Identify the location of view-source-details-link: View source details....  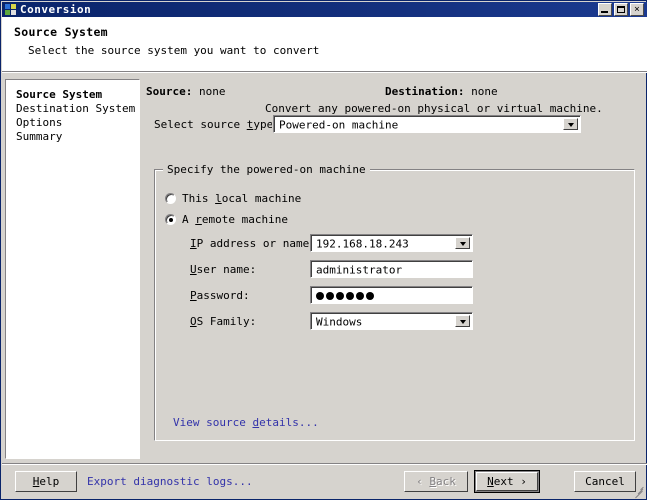
(246, 422).